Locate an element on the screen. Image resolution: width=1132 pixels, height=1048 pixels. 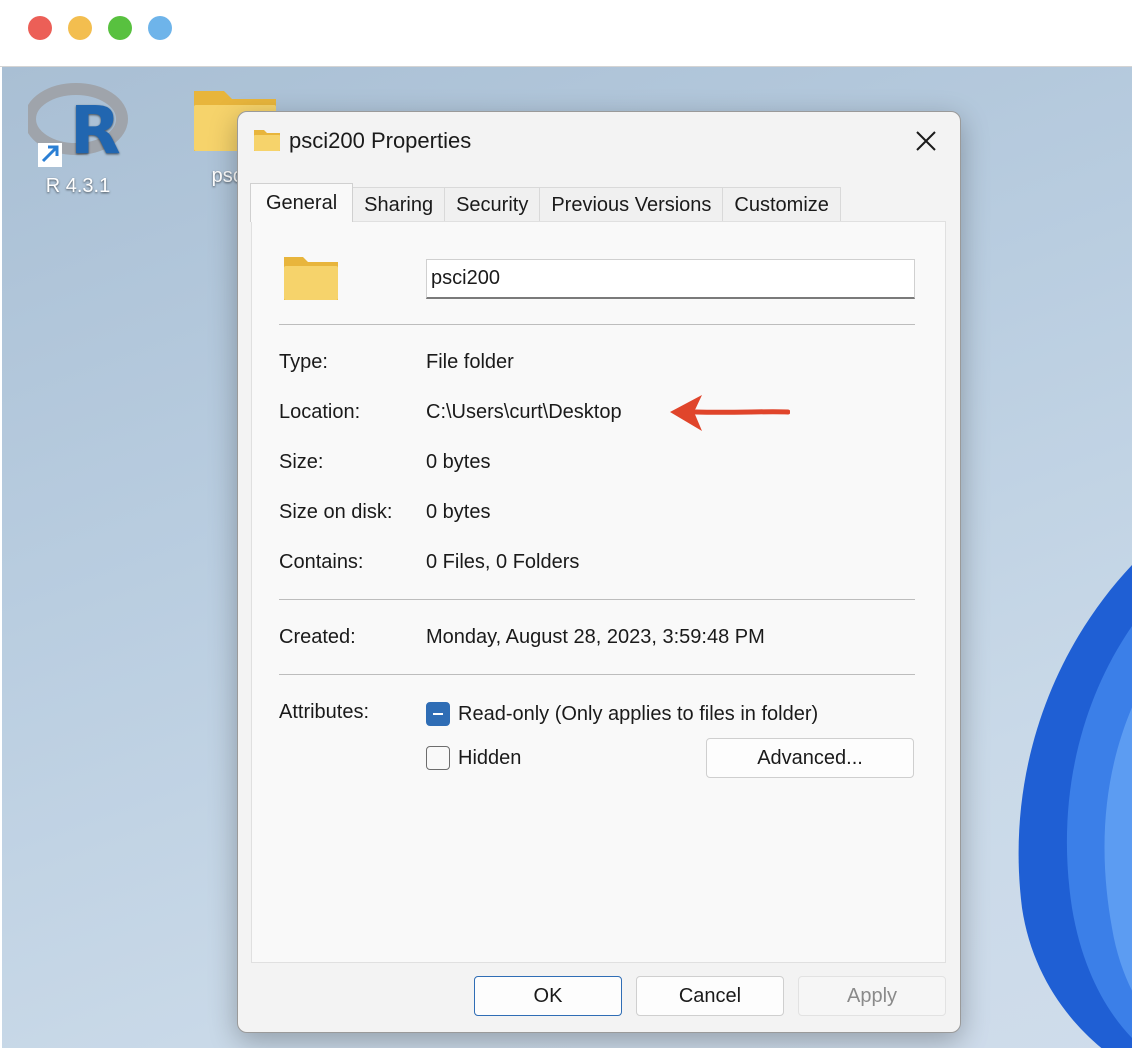
tab-general: General is located at coordinates (302, 202).